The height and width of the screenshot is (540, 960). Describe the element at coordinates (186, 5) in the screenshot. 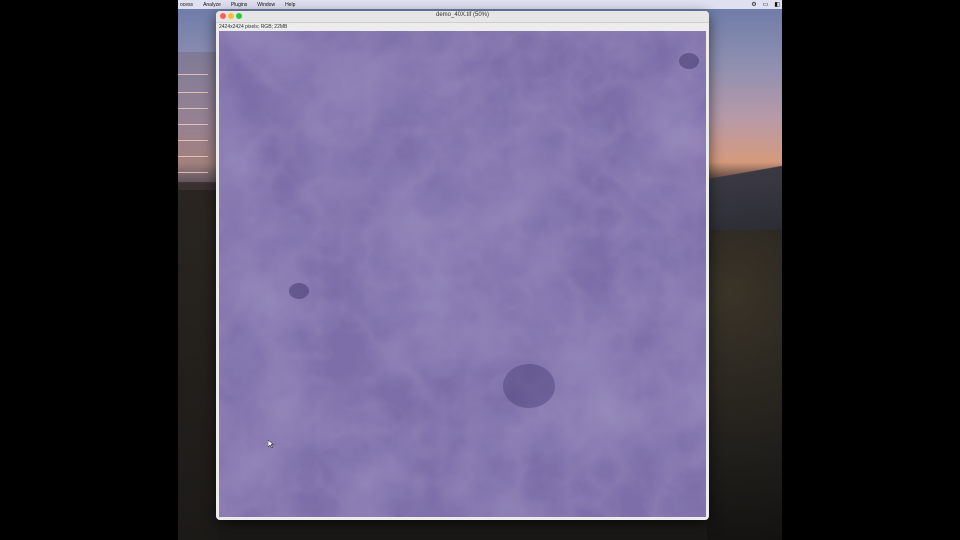

I see `menu-process: ocess` at that location.